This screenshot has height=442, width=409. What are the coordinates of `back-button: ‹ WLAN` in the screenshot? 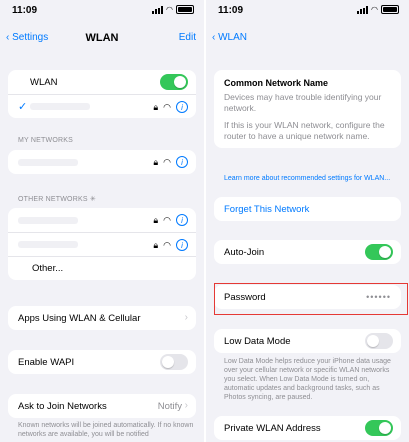 It's located at (229, 37).